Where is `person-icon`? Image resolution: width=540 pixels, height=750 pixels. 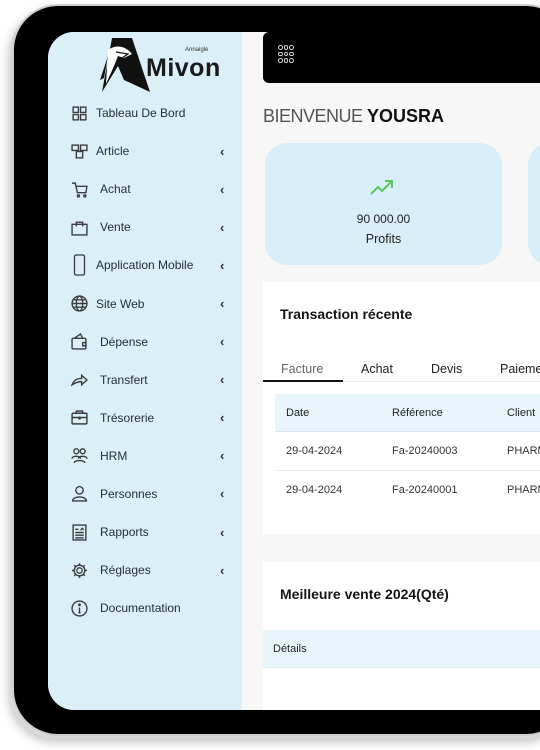
person-icon is located at coordinates (79, 494).